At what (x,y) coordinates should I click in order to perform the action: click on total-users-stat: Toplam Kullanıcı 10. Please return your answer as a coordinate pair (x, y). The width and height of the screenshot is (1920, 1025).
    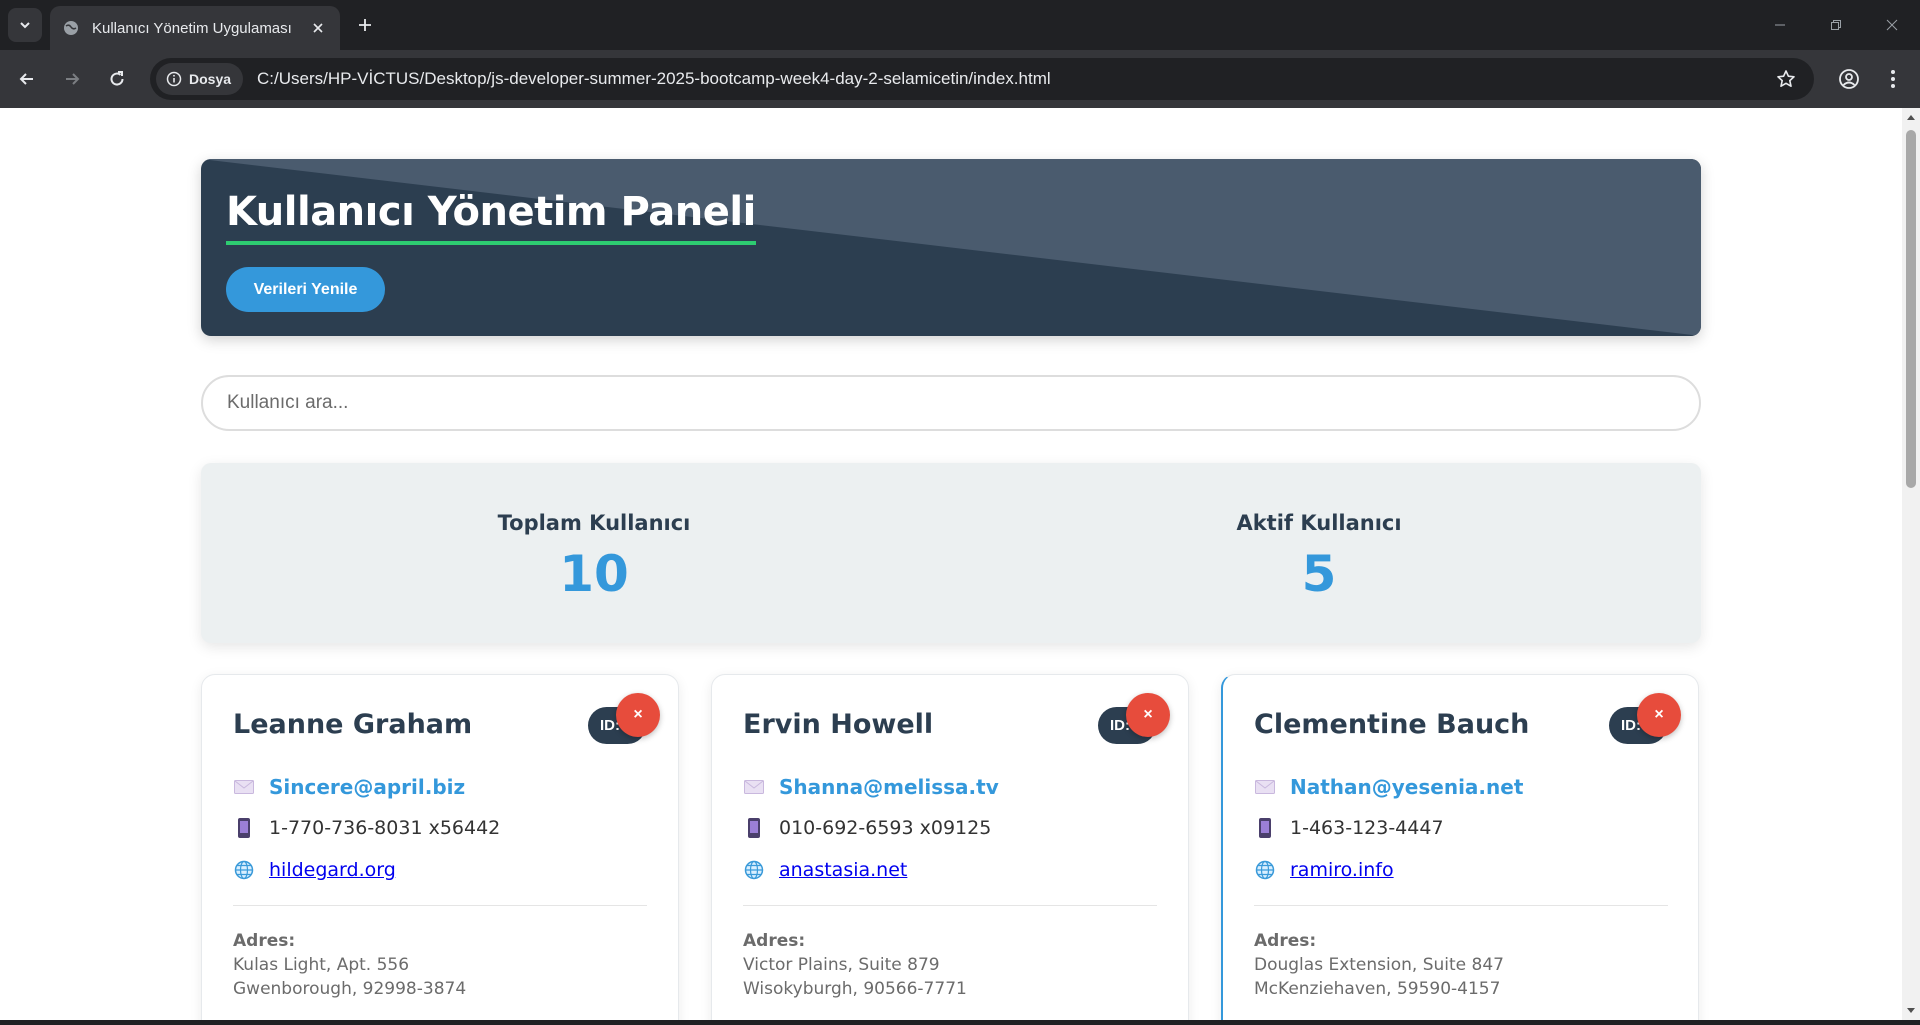
    Looking at the image, I should click on (594, 557).